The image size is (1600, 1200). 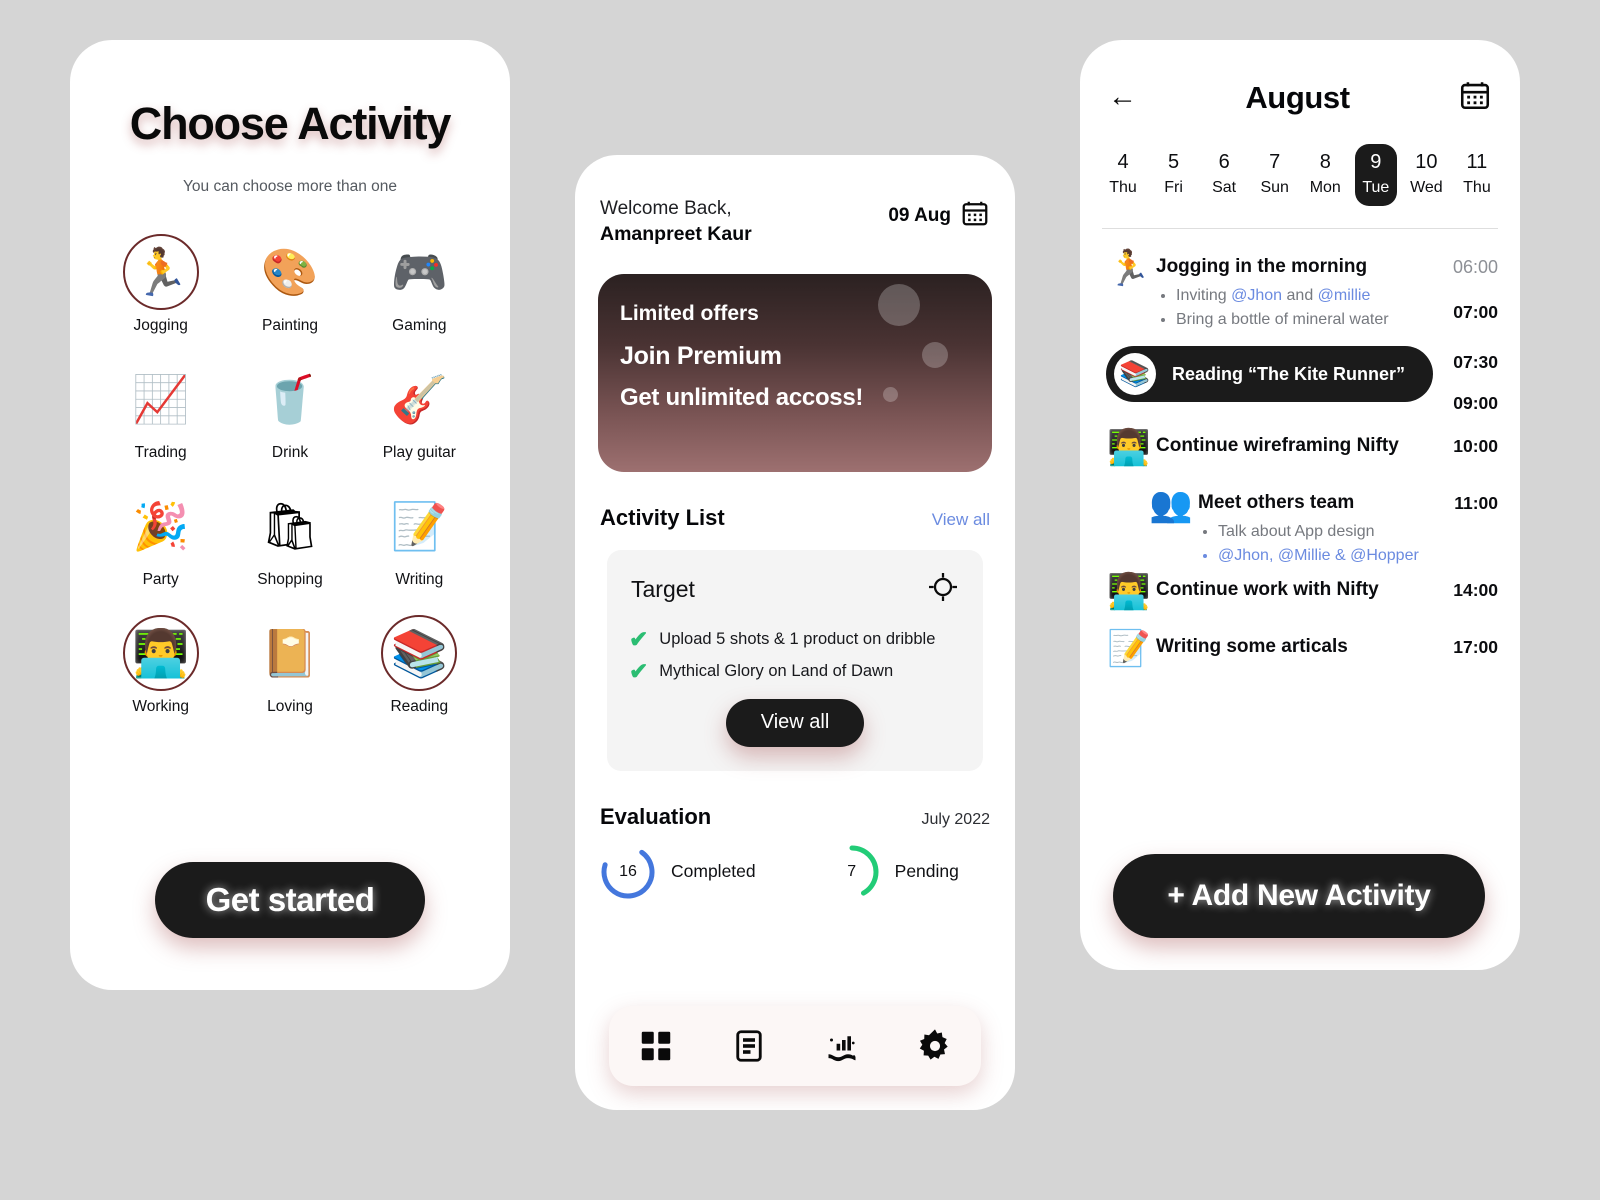 What do you see at coordinates (1274, 187) in the screenshot?
I see `weekday-name: Sun` at bounding box center [1274, 187].